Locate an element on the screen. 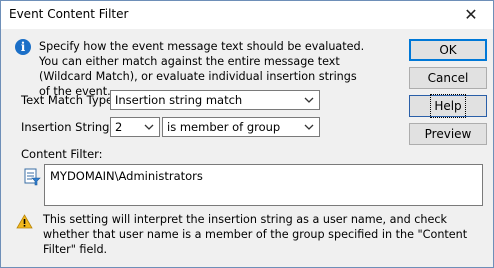 This screenshot has height=268, width=494. insertion-index-select: 2 is located at coordinates (135, 127).